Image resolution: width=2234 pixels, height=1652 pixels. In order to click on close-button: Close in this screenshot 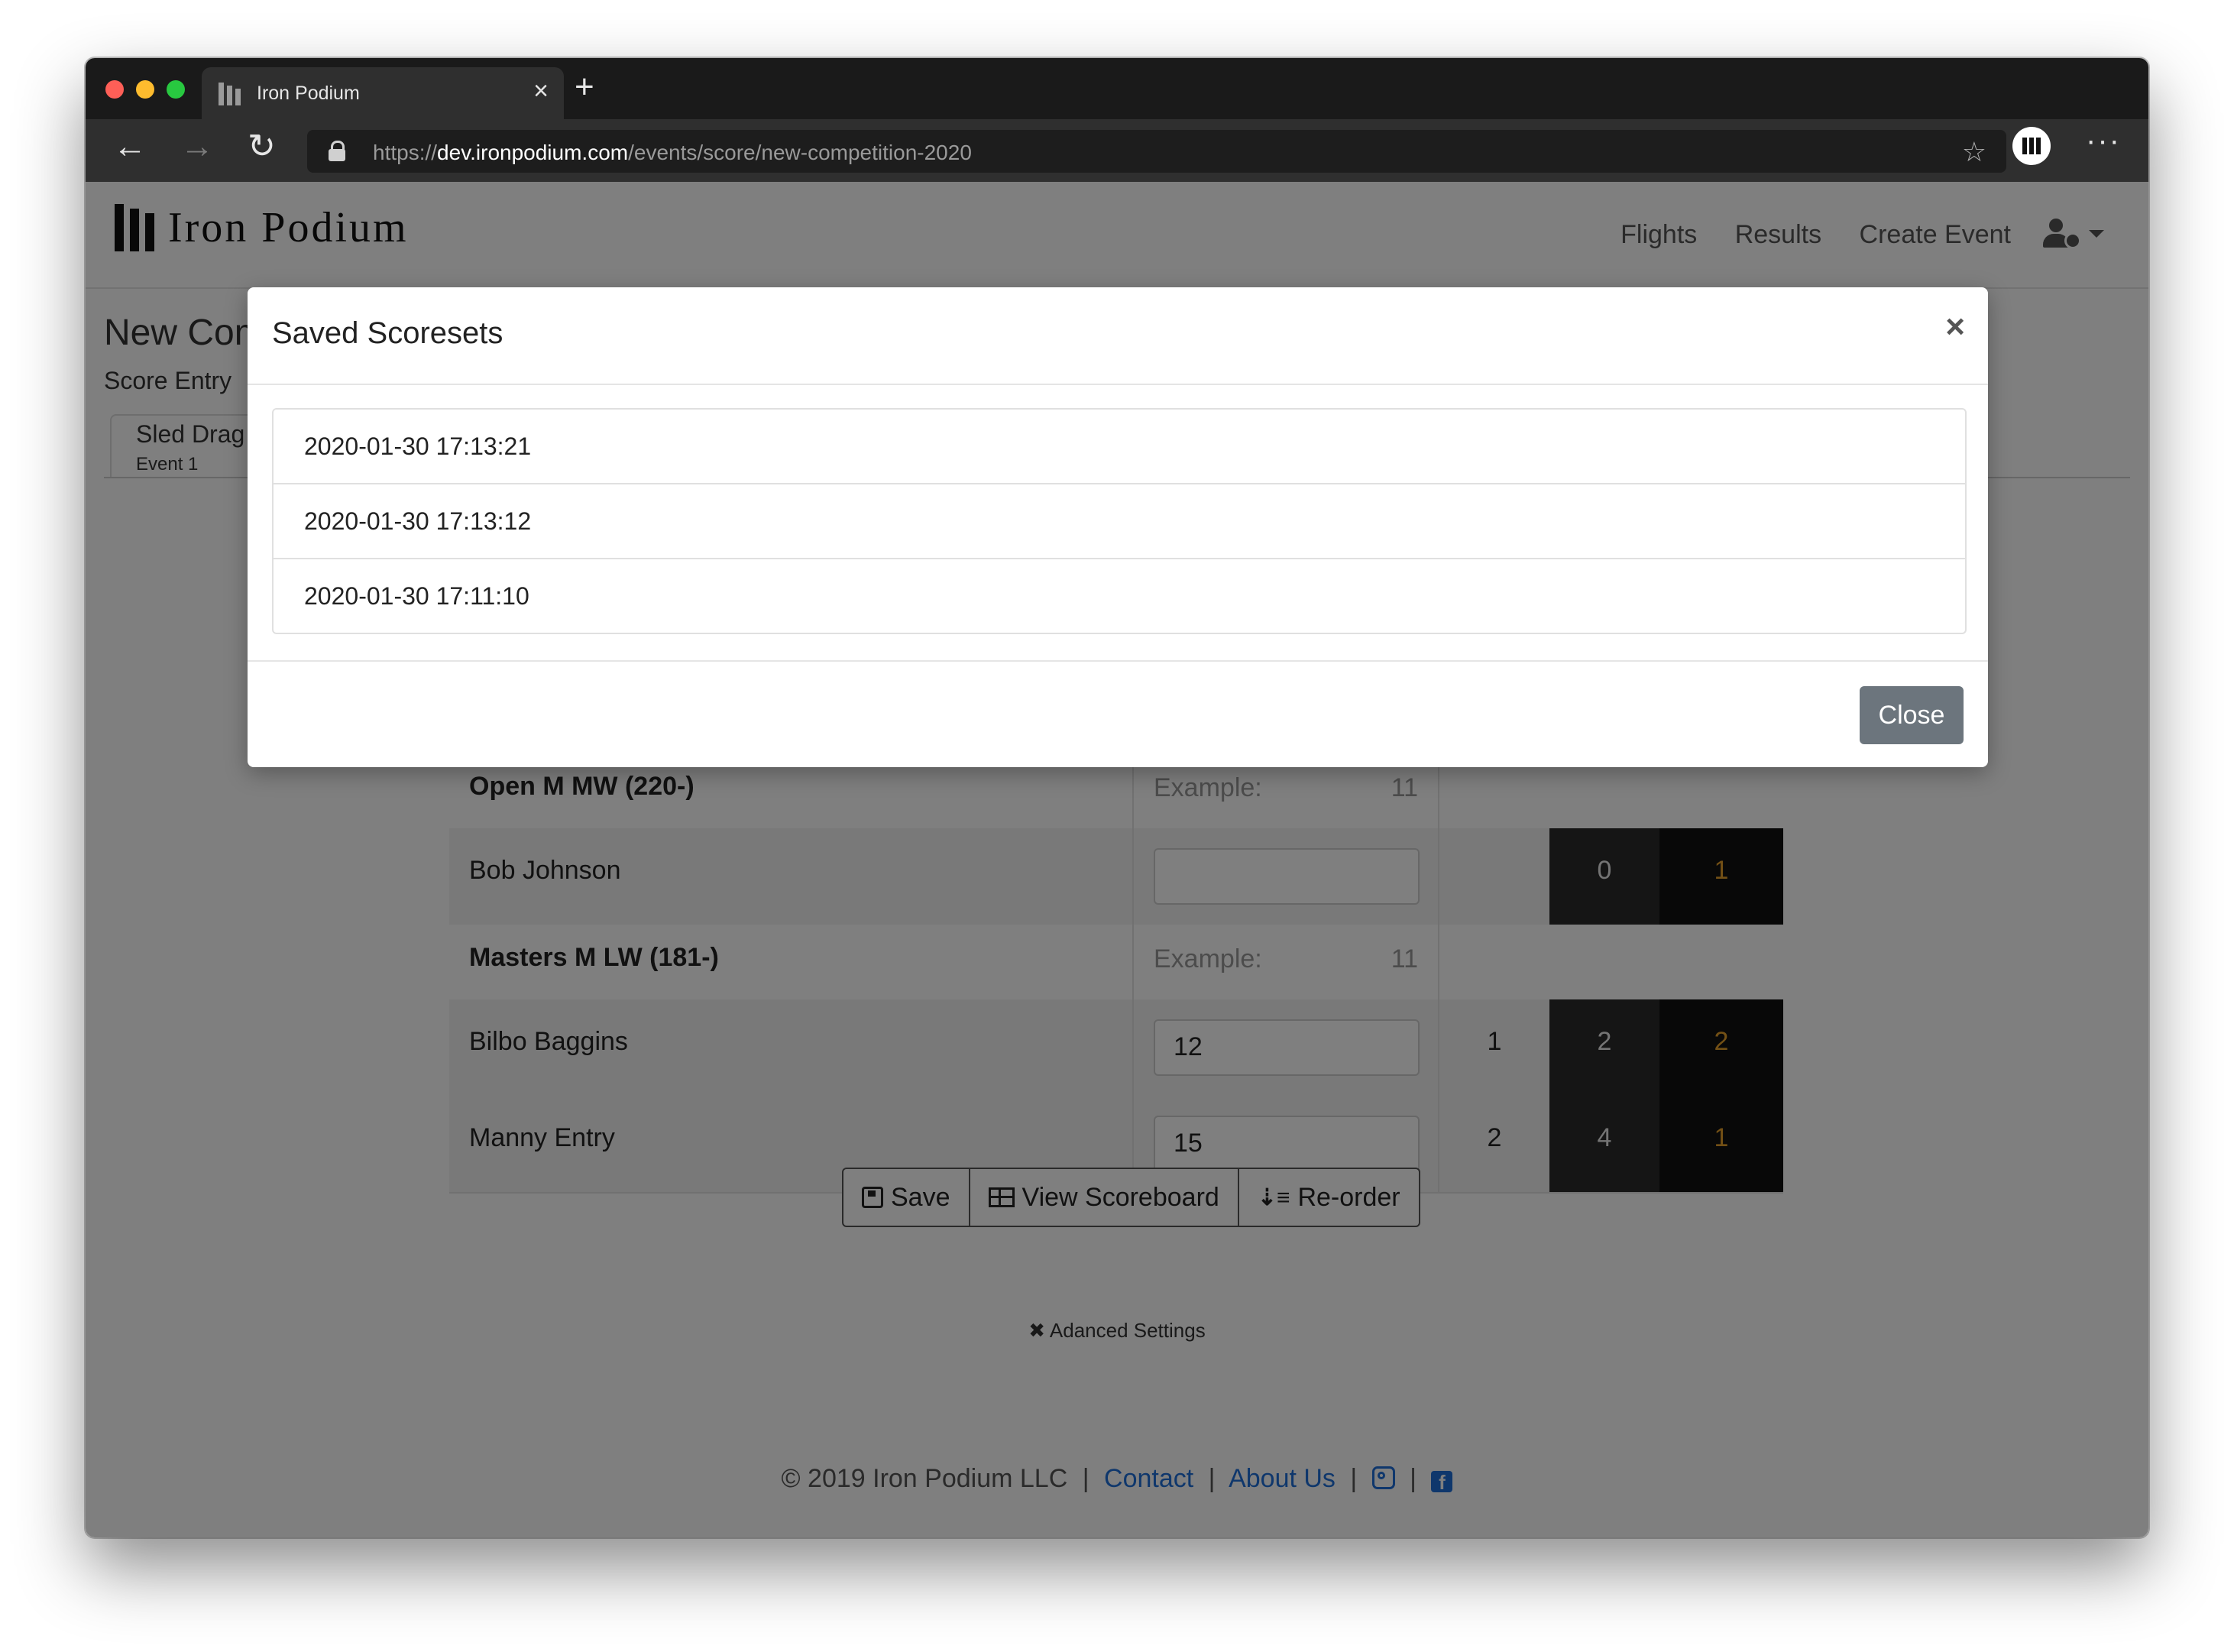, I will do `click(1912, 715)`.